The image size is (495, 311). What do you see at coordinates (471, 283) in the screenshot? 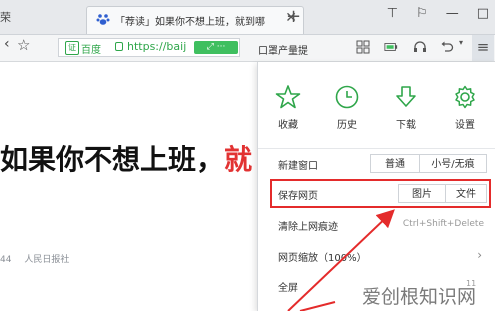
I see `fullscreen-shortcut: 11` at bounding box center [471, 283].